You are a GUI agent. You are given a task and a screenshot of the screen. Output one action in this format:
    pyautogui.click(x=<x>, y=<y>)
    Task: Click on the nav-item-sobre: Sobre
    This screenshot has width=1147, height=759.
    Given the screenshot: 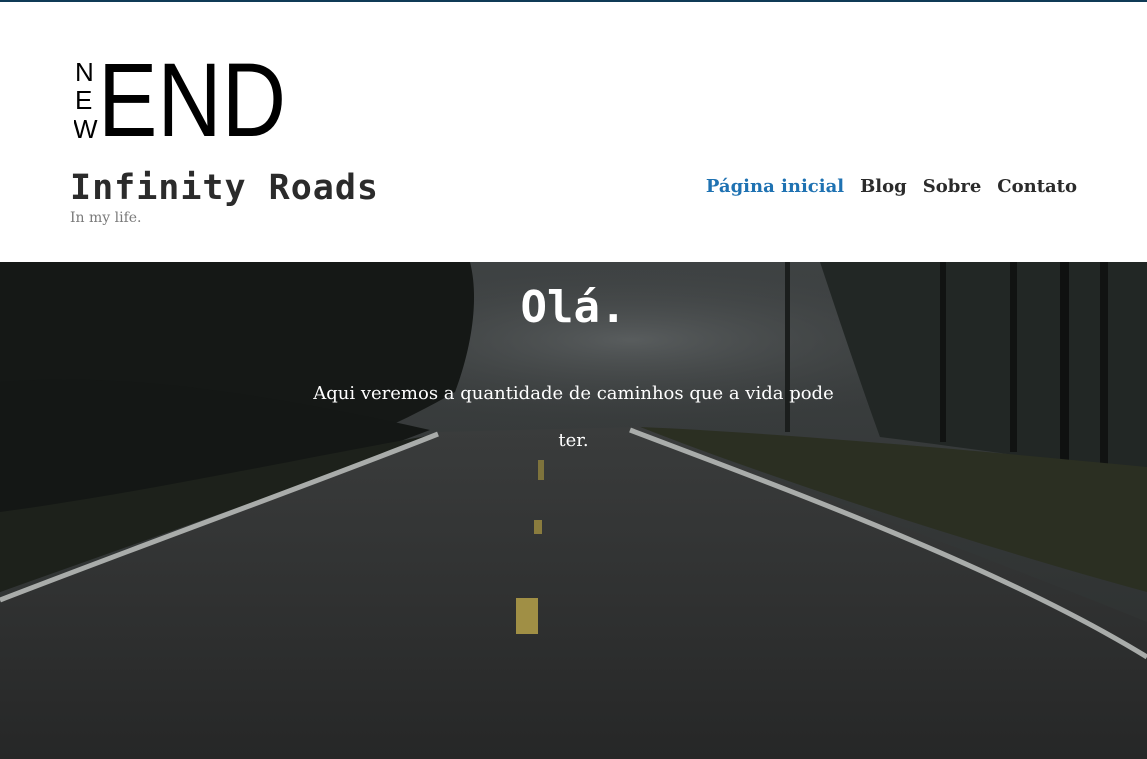 What is the action you would take?
    pyautogui.click(x=952, y=186)
    